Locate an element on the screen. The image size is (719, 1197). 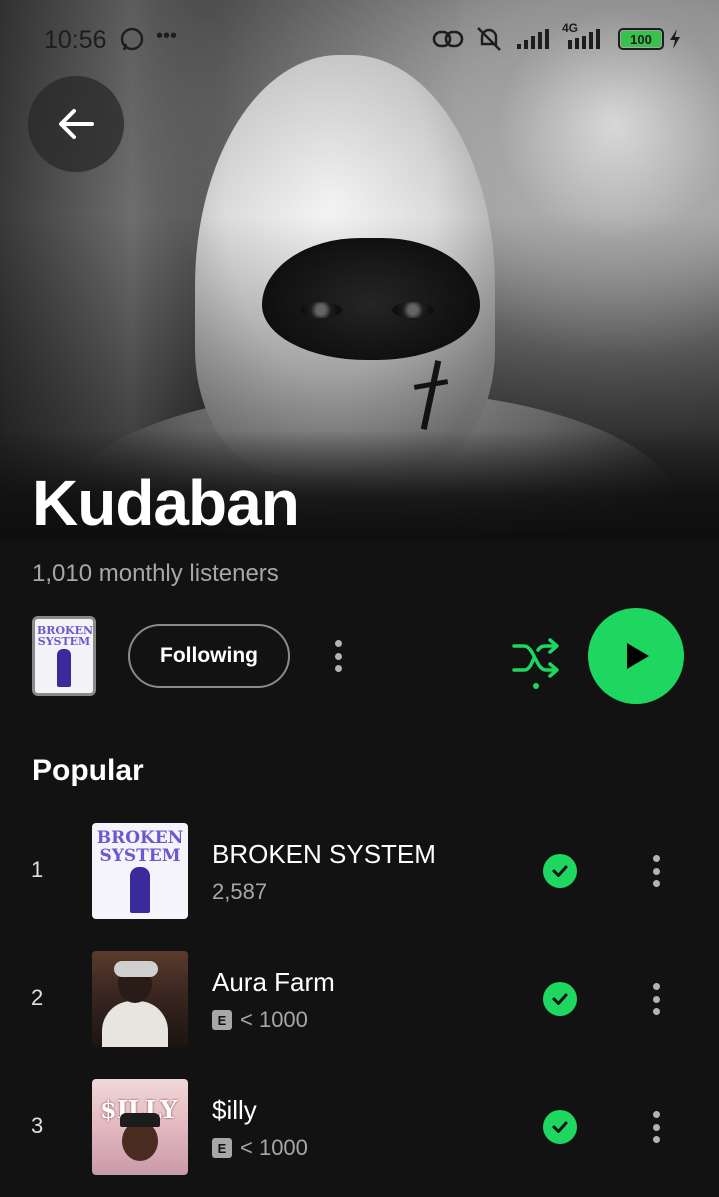
muted-bell-icon is located at coordinates (489, 39).